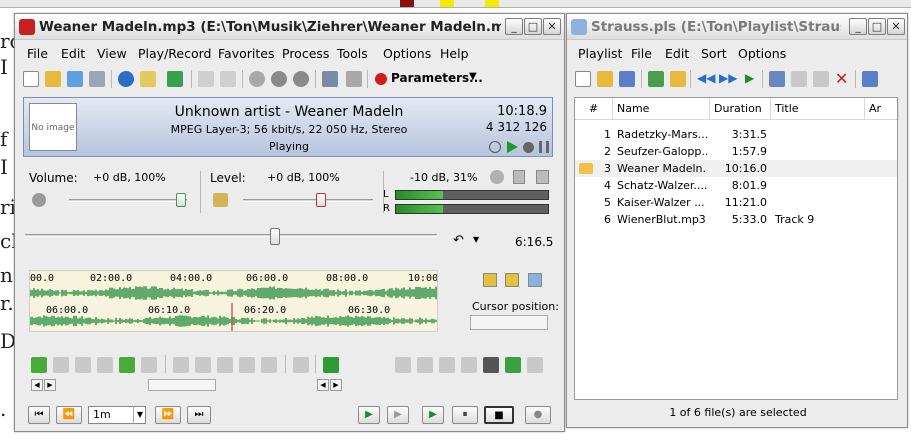 The height and width of the screenshot is (448, 911). I want to click on column-header: #, so click(594, 109).